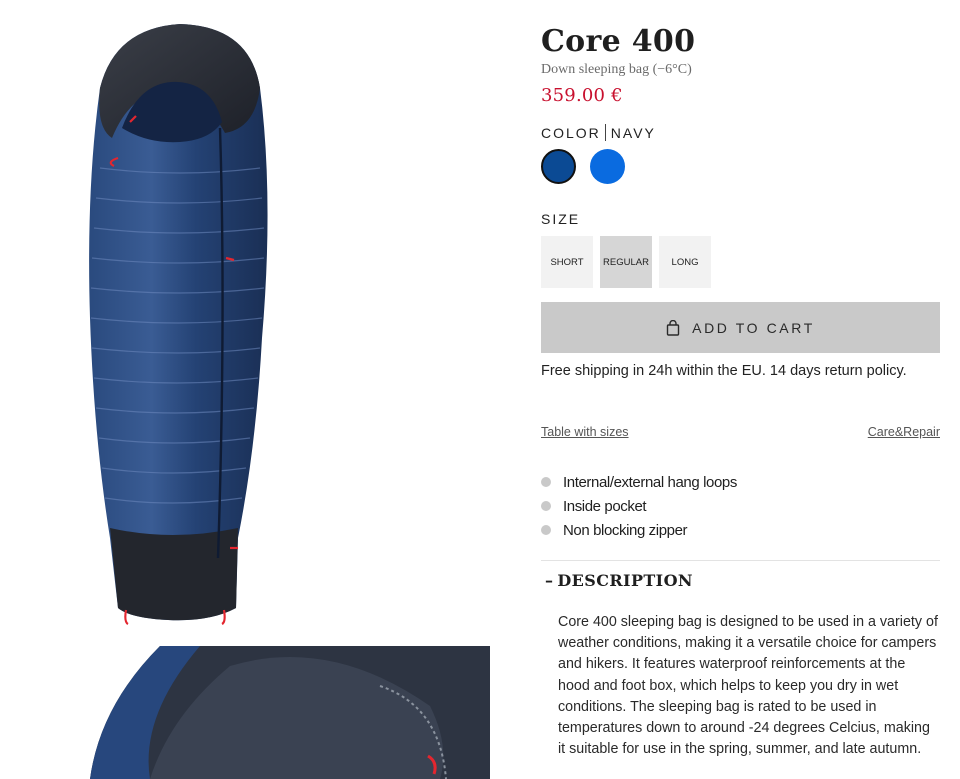 The width and height of the screenshot is (960, 779). Describe the element at coordinates (753, 327) in the screenshot. I see `add-to-cart-label: ADD TO CART` at that location.